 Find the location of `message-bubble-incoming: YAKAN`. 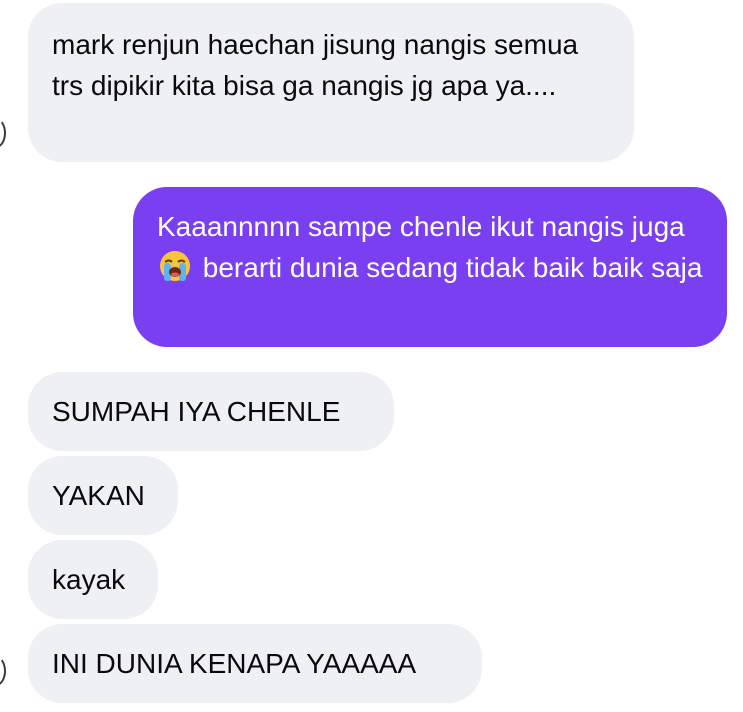

message-bubble-incoming: YAKAN is located at coordinates (103, 495).